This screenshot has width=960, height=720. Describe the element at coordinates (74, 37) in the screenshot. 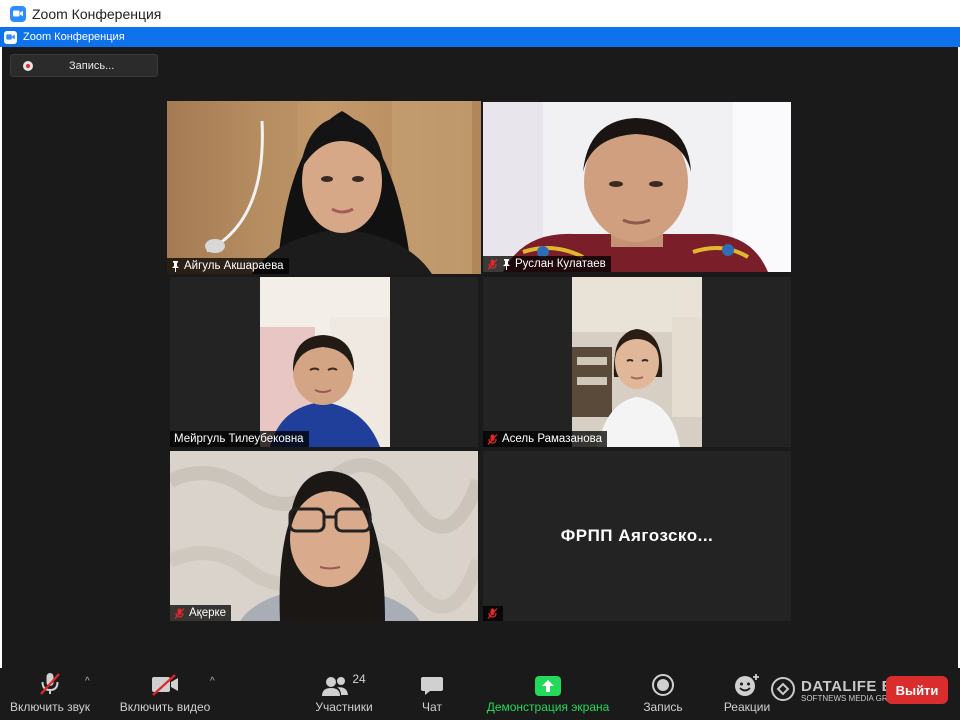

I see `meeting-title: Zoom Конференция` at that location.